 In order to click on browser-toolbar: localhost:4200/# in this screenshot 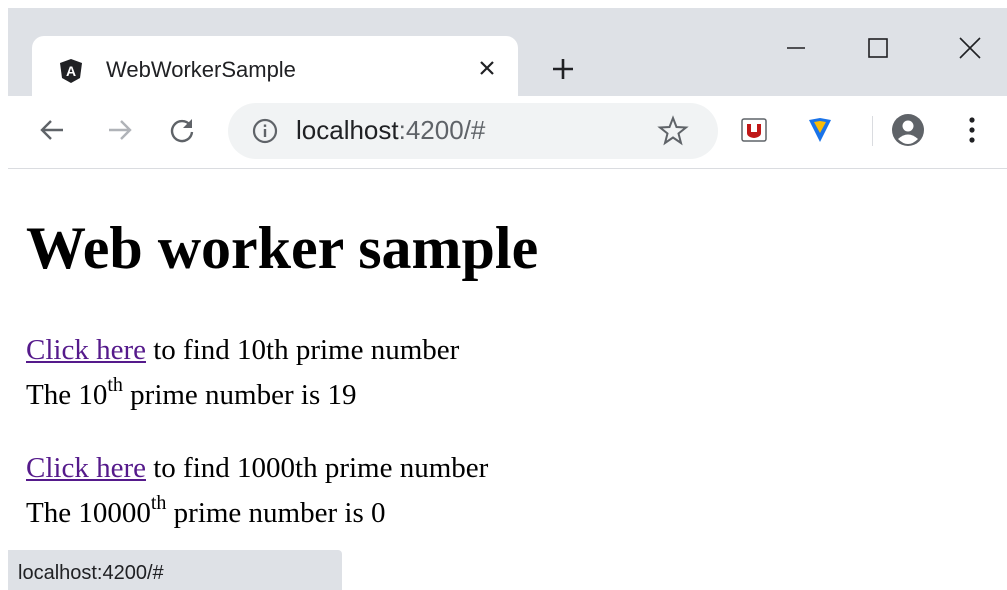, I will do `click(507, 132)`.